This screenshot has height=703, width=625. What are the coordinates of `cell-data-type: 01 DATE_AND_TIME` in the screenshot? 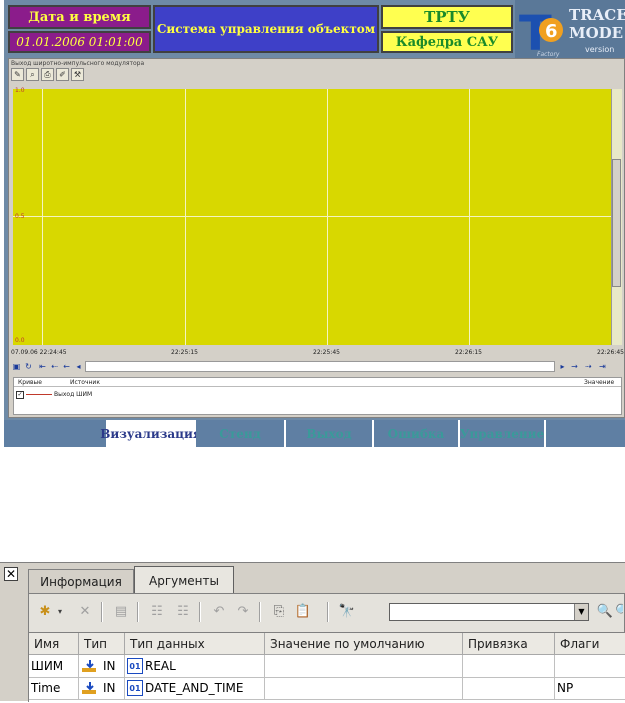 It's located at (195, 688).